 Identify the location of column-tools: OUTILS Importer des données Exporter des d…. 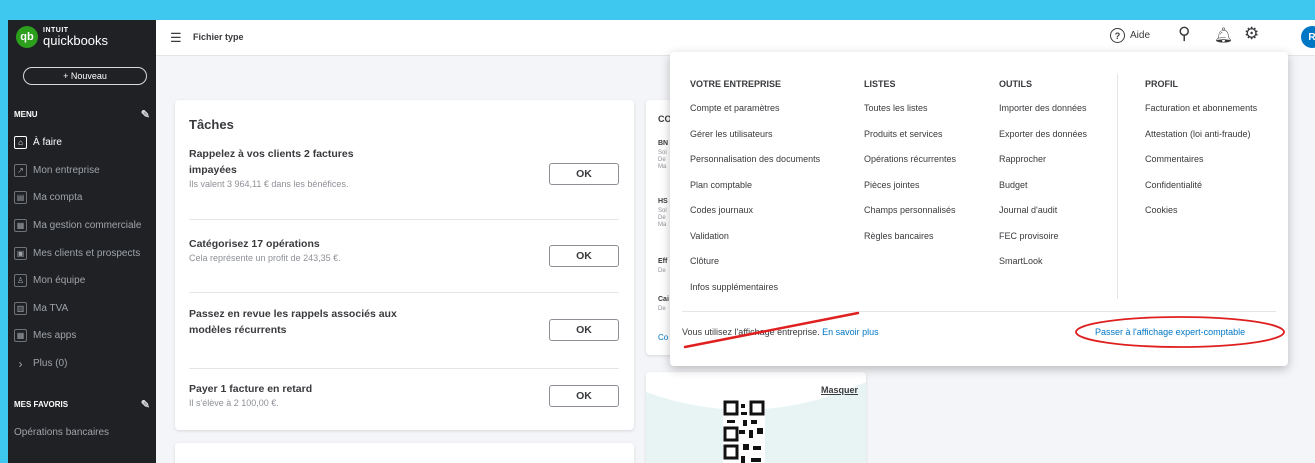
(1043, 179).